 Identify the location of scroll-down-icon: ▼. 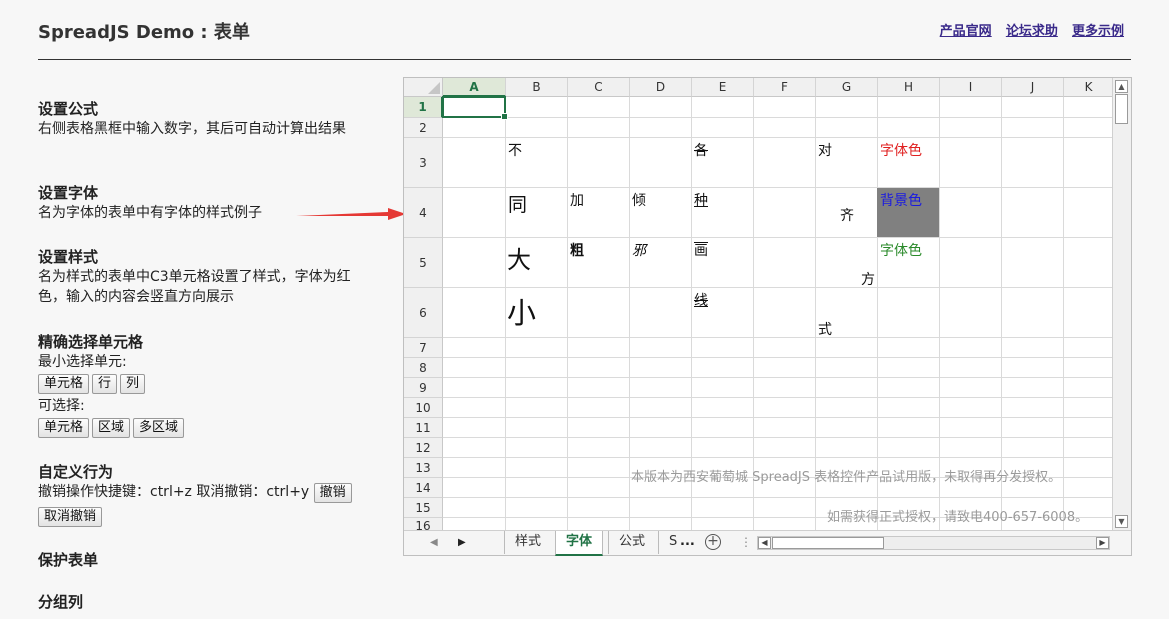
(1121, 521).